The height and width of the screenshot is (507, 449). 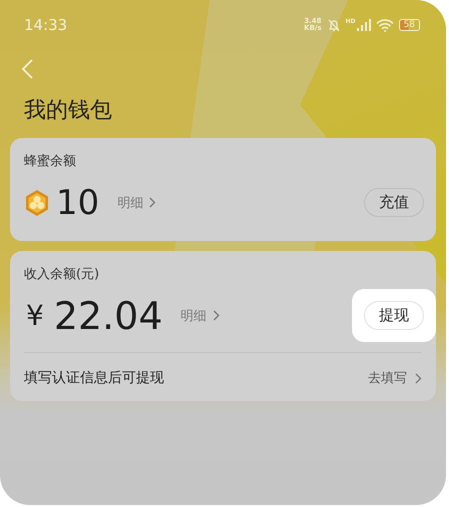 What do you see at coordinates (385, 25) in the screenshot?
I see `wifi-icon` at bounding box center [385, 25].